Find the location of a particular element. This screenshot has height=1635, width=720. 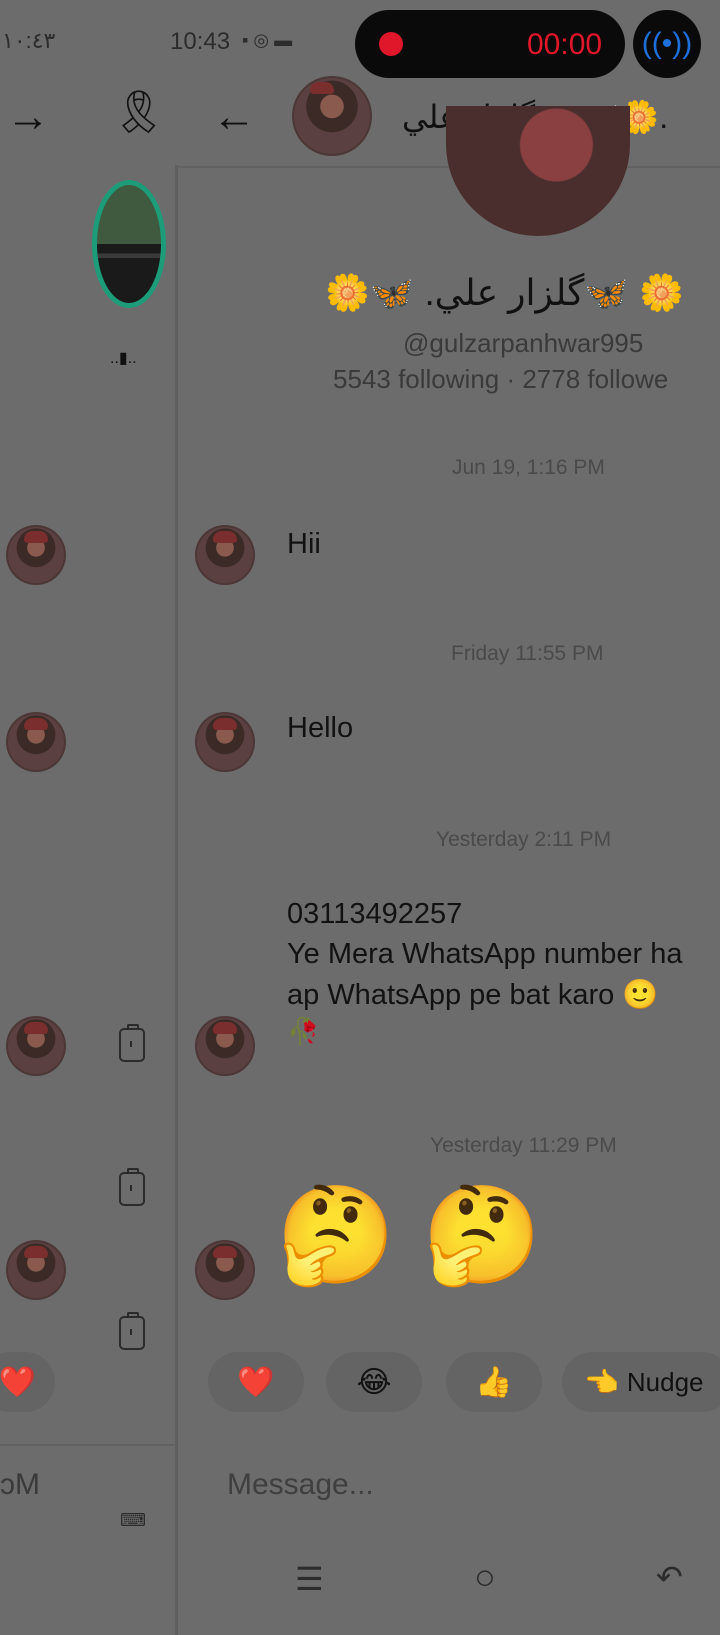

profile-photo is located at coordinates (538, 171).